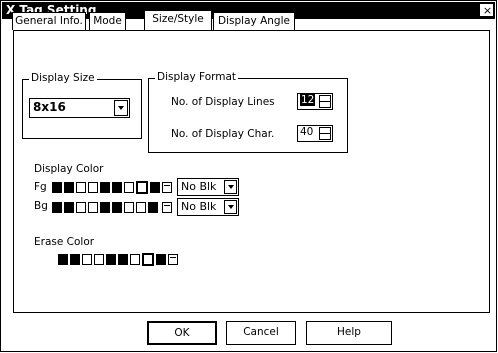  Describe the element at coordinates (261, 333) in the screenshot. I see `cancel-button: Cancel` at that location.